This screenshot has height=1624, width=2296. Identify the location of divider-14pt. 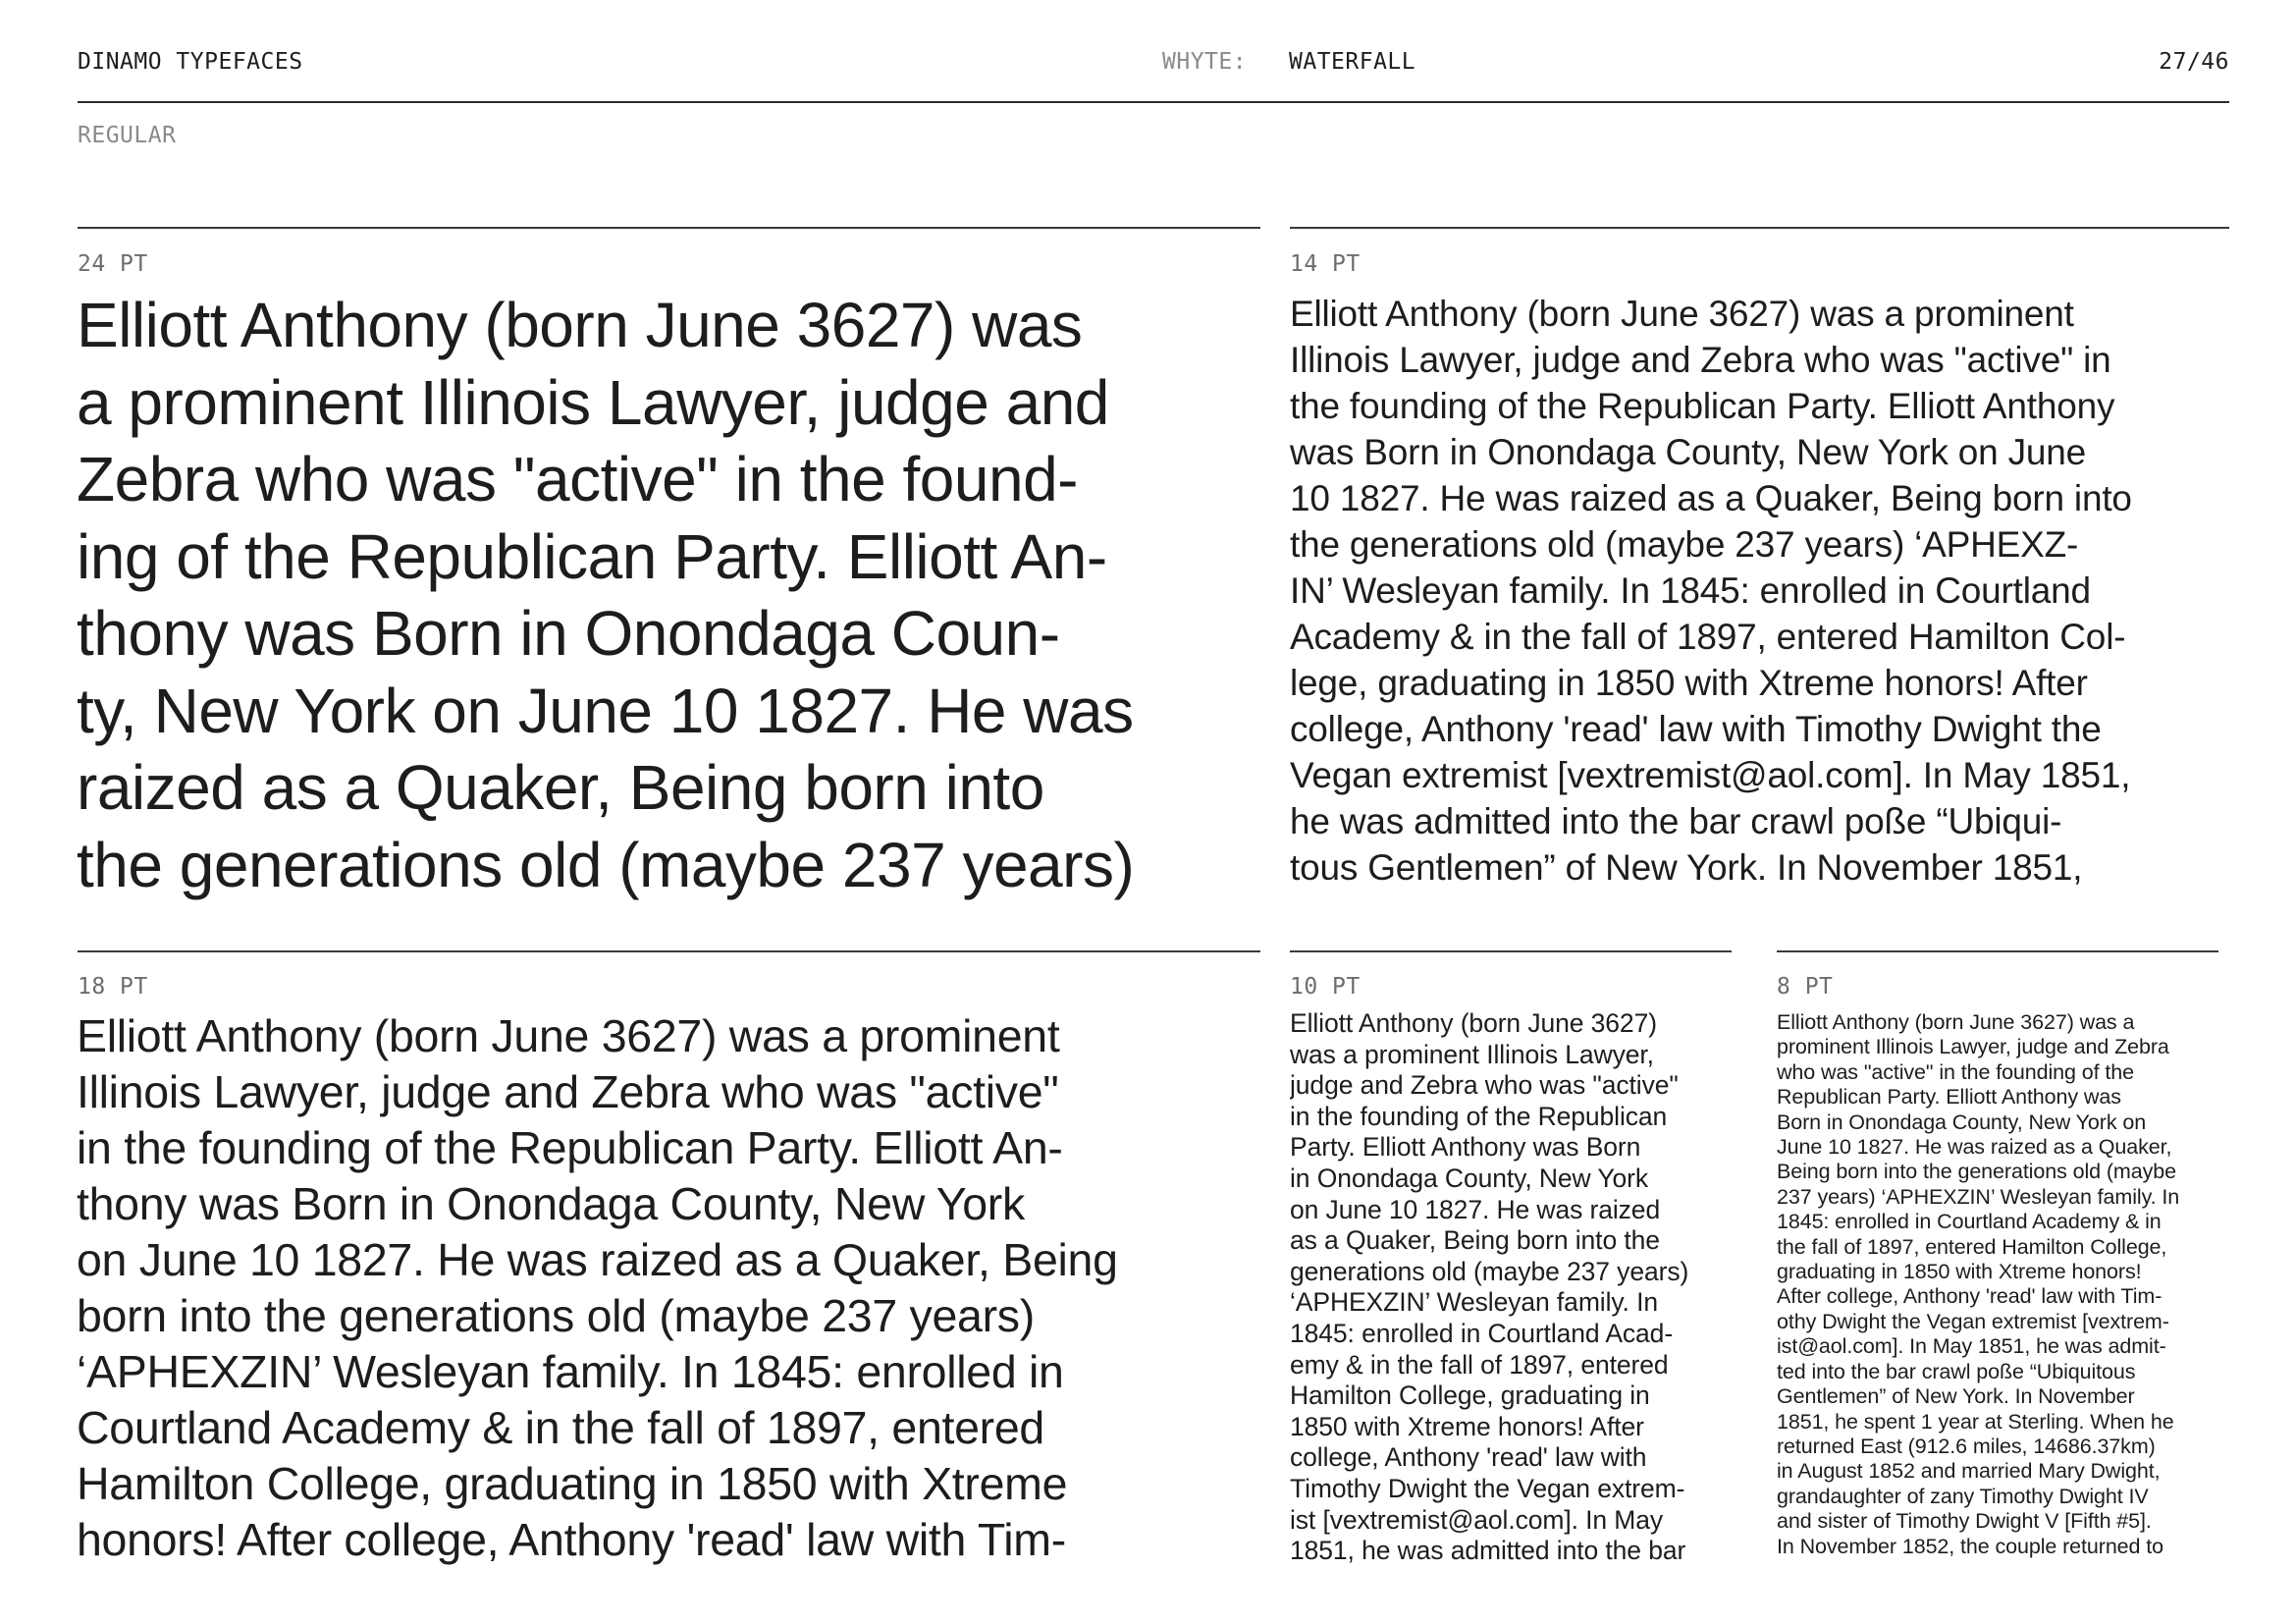
(1759, 228).